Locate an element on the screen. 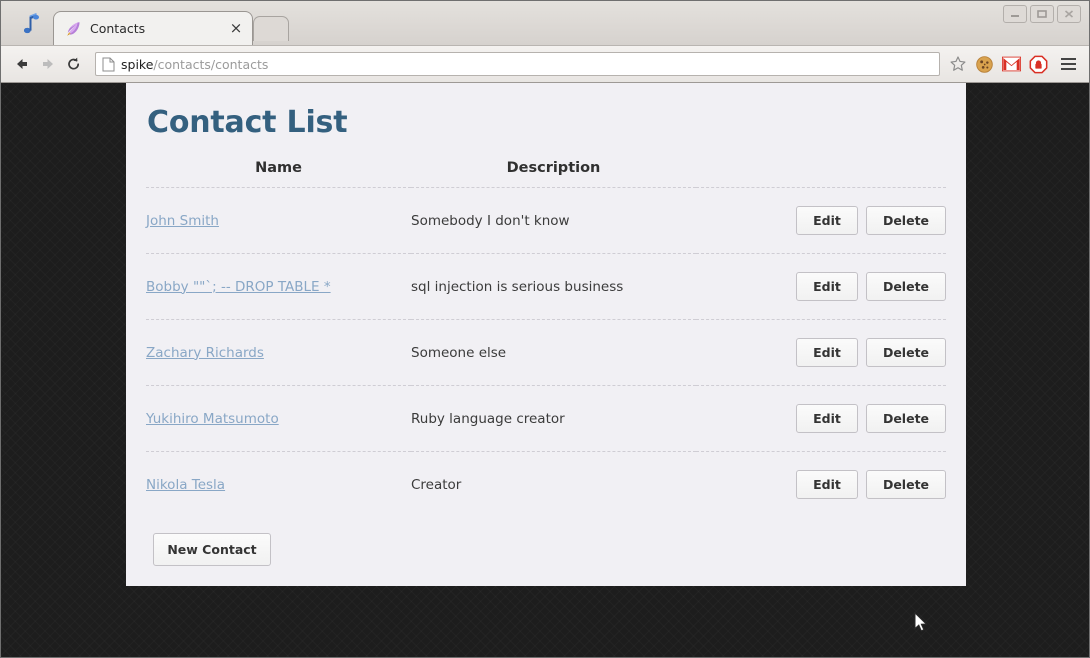 This screenshot has width=1090, height=658. contact-name-link: Bobby ""`; -- DROP TABLE * is located at coordinates (238, 287).